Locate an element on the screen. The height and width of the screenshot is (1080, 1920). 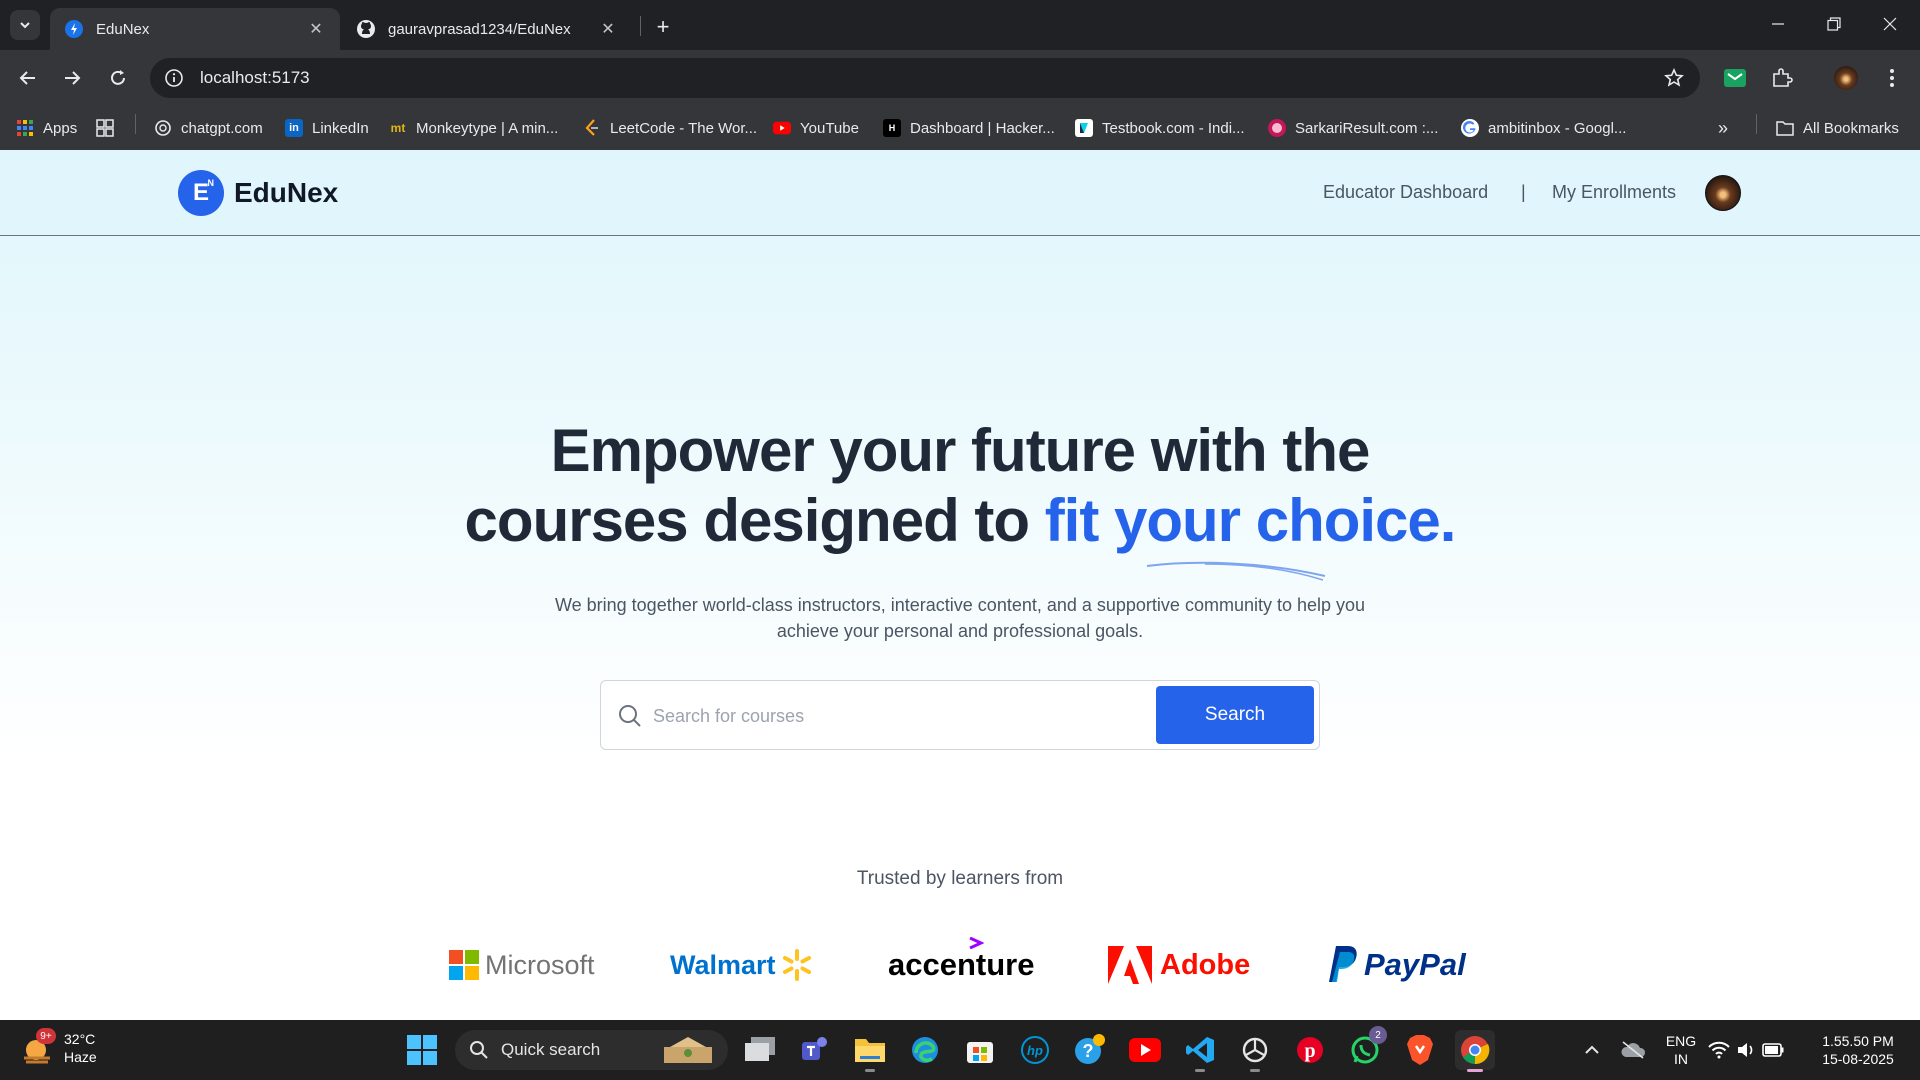
site-info-icon is located at coordinates (174, 78).